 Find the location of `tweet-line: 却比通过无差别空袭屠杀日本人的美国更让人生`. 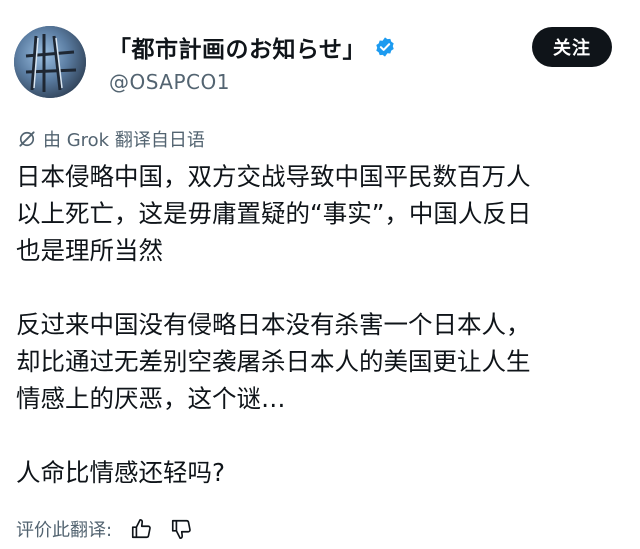

tweet-line: 却比通过无差别空袭屠杀日本人的美国更让人生 is located at coordinates (273, 361).